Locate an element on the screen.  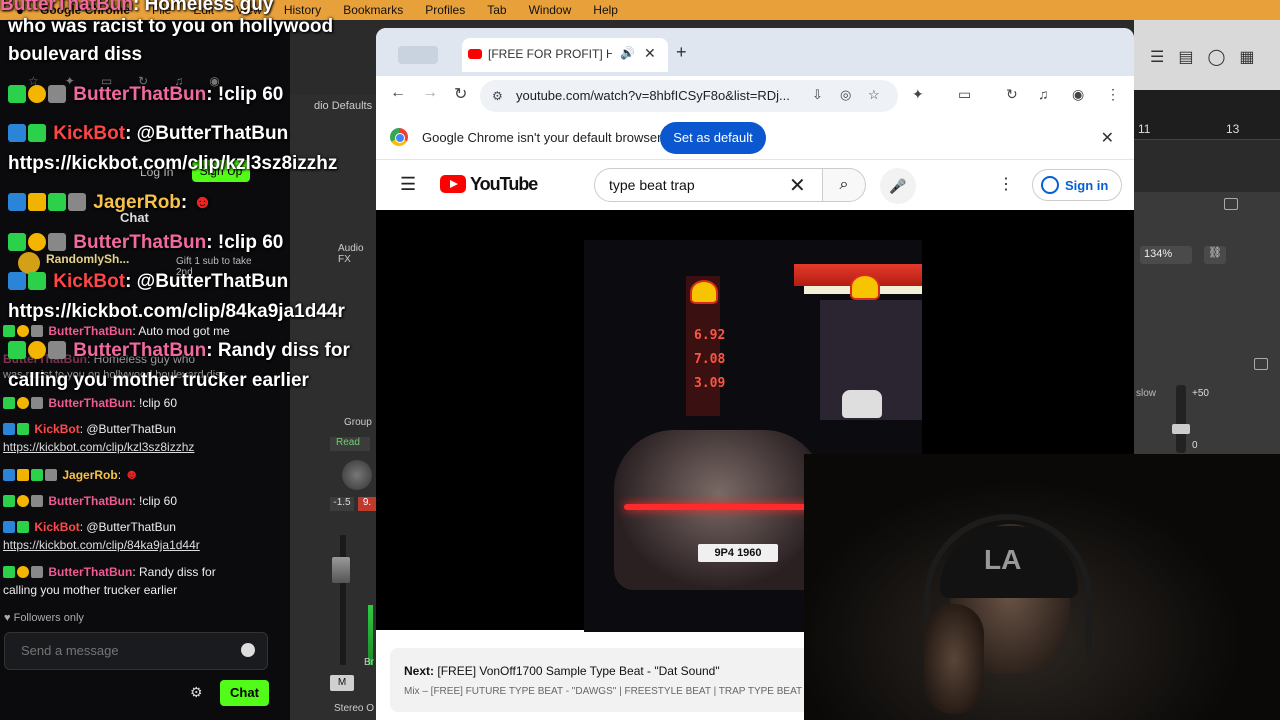
tab-youtube: [FREE FOR PROFIT] HARD 🔊 ✕ is located at coordinates (565, 55).